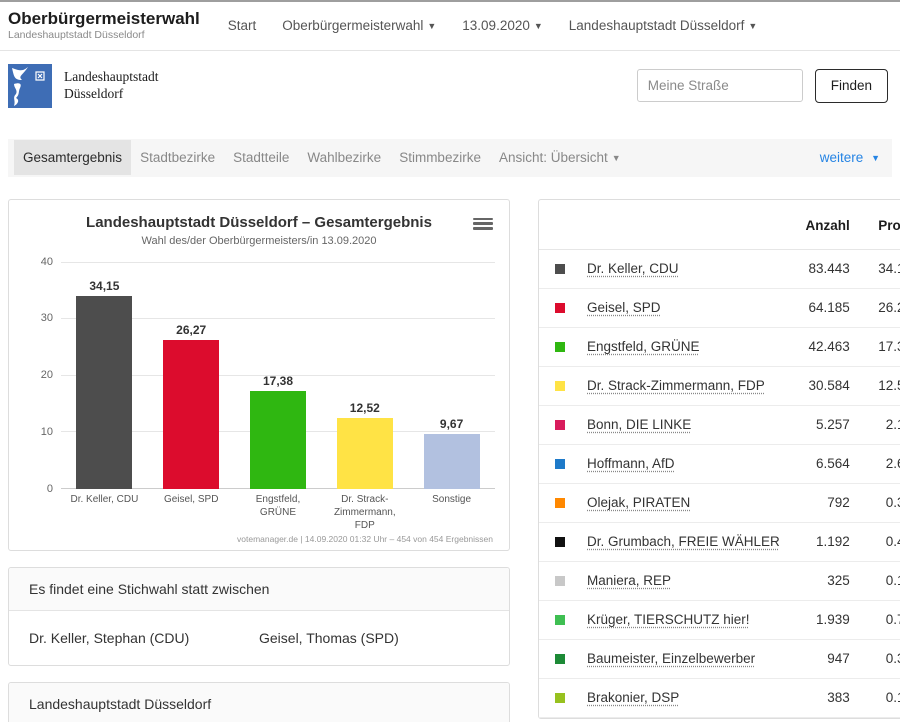 This screenshot has height=722, width=900. Describe the element at coordinates (889, 347) in the screenshot. I see `cell-prozent: 17.38 %` at that location.